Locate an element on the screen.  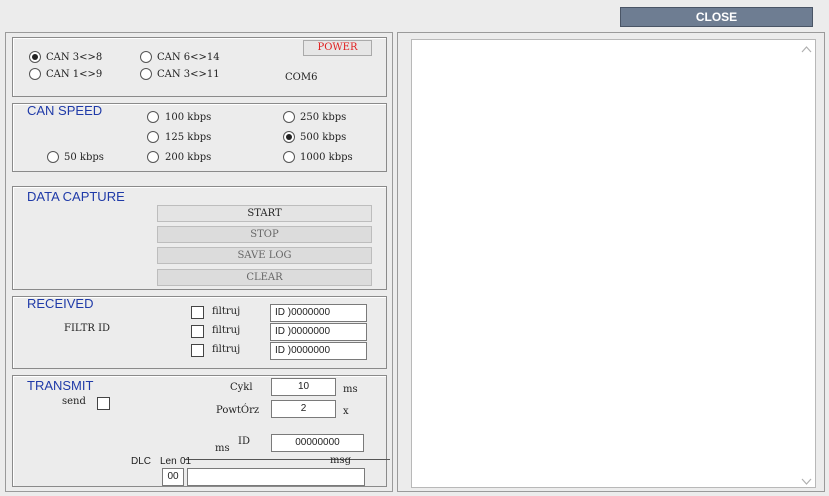
scroll-down-icon is located at coordinates (806, 480).